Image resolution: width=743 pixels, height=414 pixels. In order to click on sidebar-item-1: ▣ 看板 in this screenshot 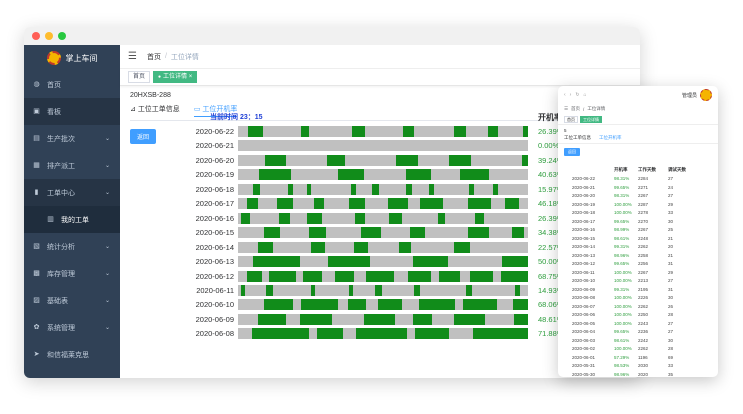, I will do `click(72, 111)`.